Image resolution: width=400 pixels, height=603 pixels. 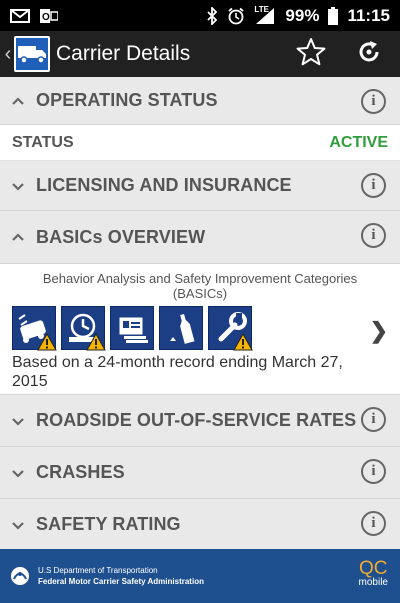 I want to click on svg-text: O, so click(x=46, y=17).